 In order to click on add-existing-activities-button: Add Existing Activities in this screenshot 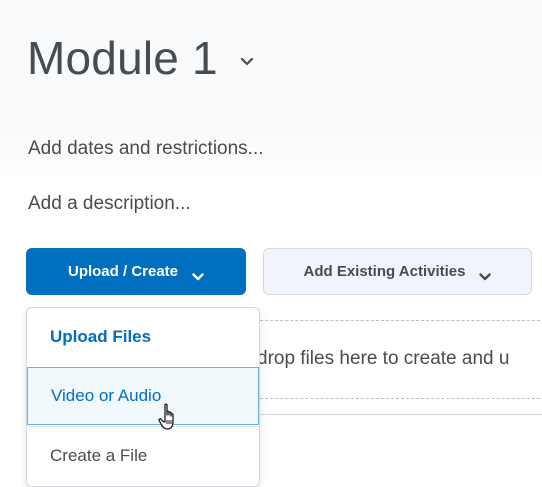, I will do `click(397, 271)`.